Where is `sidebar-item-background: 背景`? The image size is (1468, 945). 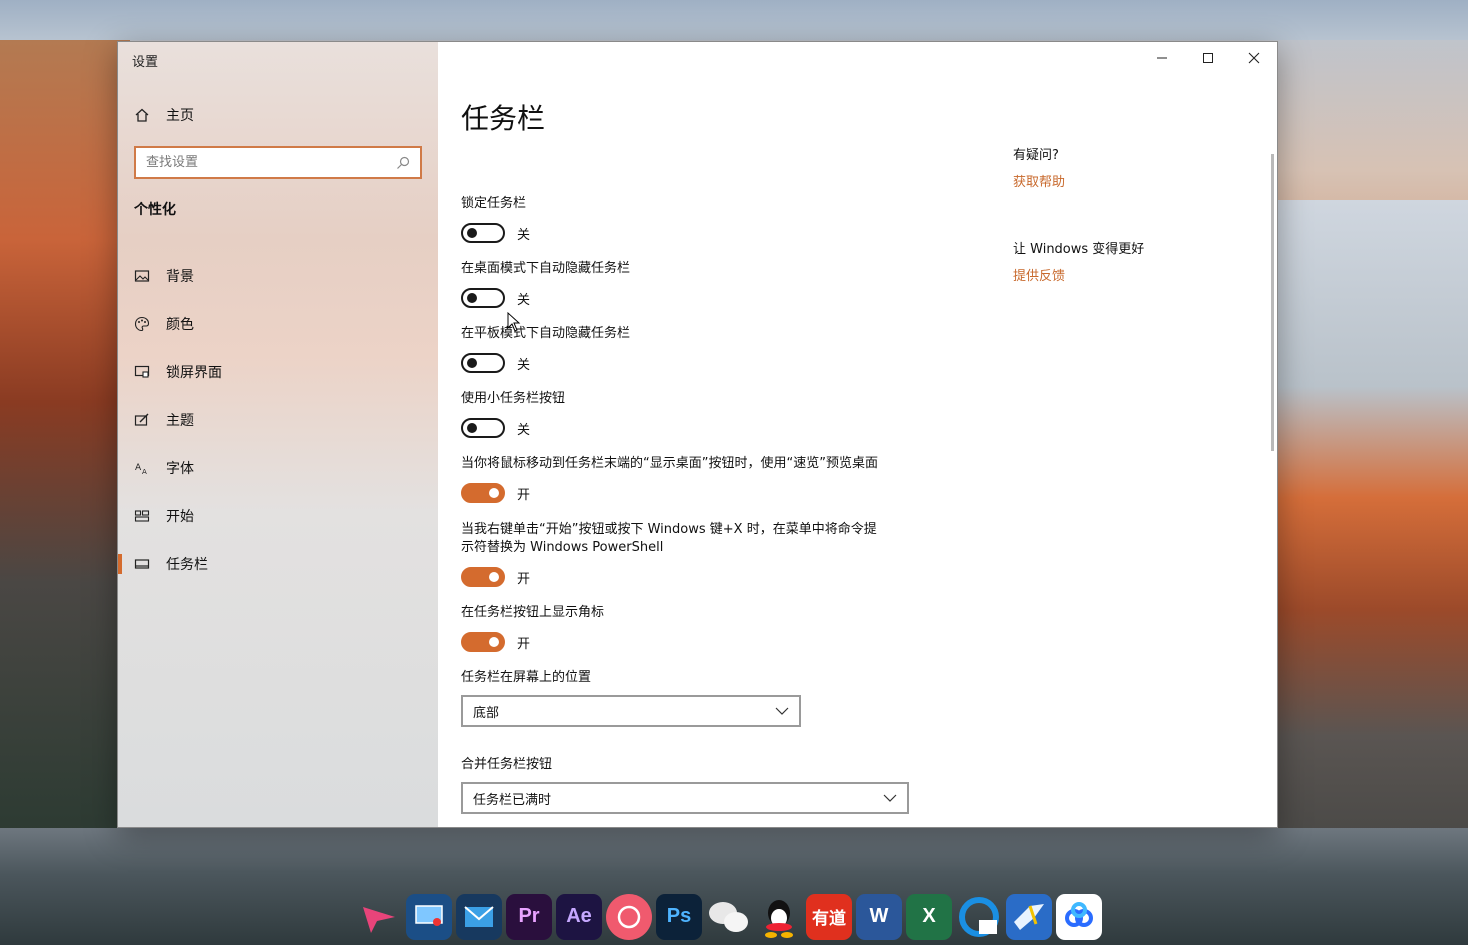 sidebar-item-background: 背景 is located at coordinates (278, 276).